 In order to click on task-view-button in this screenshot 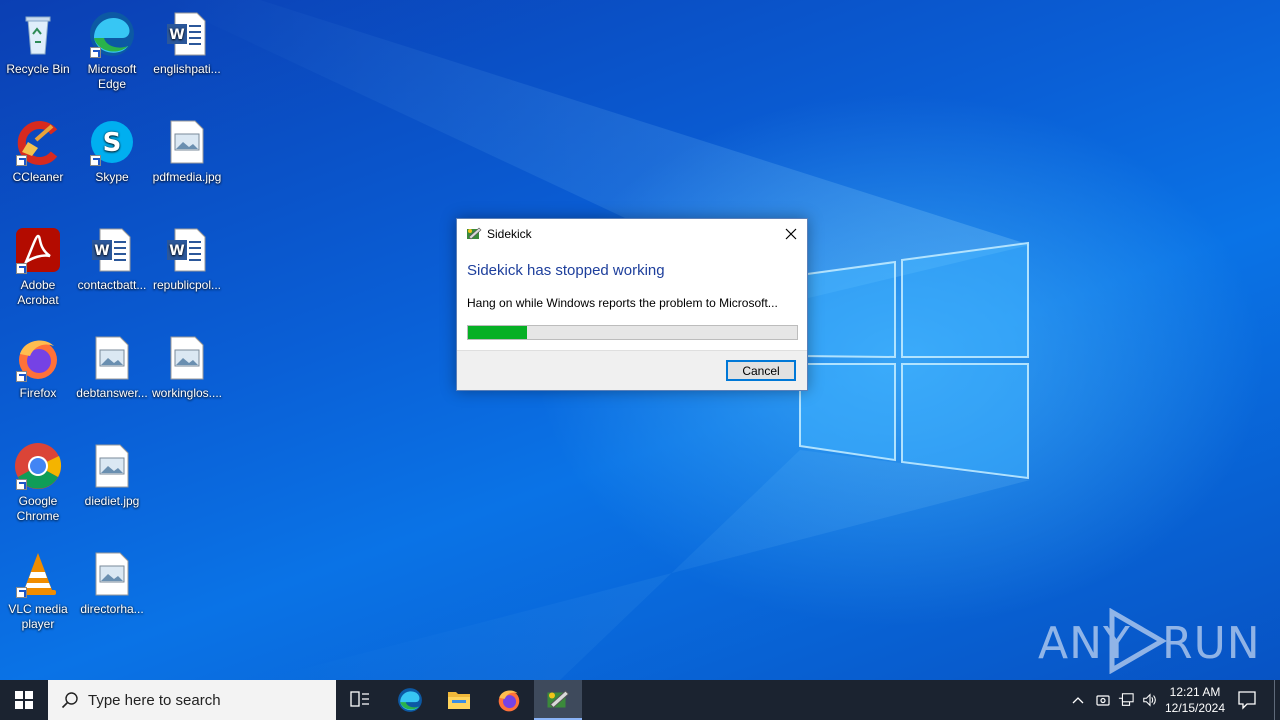, I will do `click(360, 700)`.